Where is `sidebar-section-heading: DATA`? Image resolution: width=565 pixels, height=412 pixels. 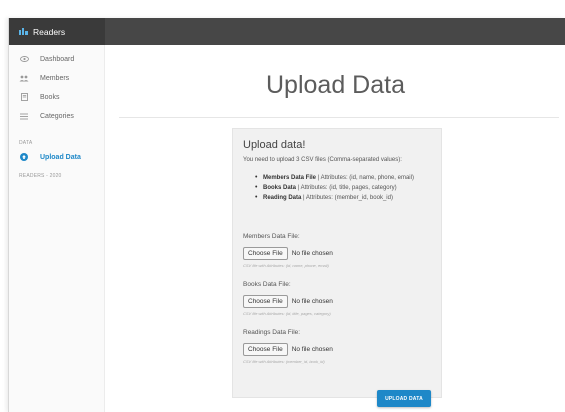 sidebar-section-heading: DATA is located at coordinates (26, 143).